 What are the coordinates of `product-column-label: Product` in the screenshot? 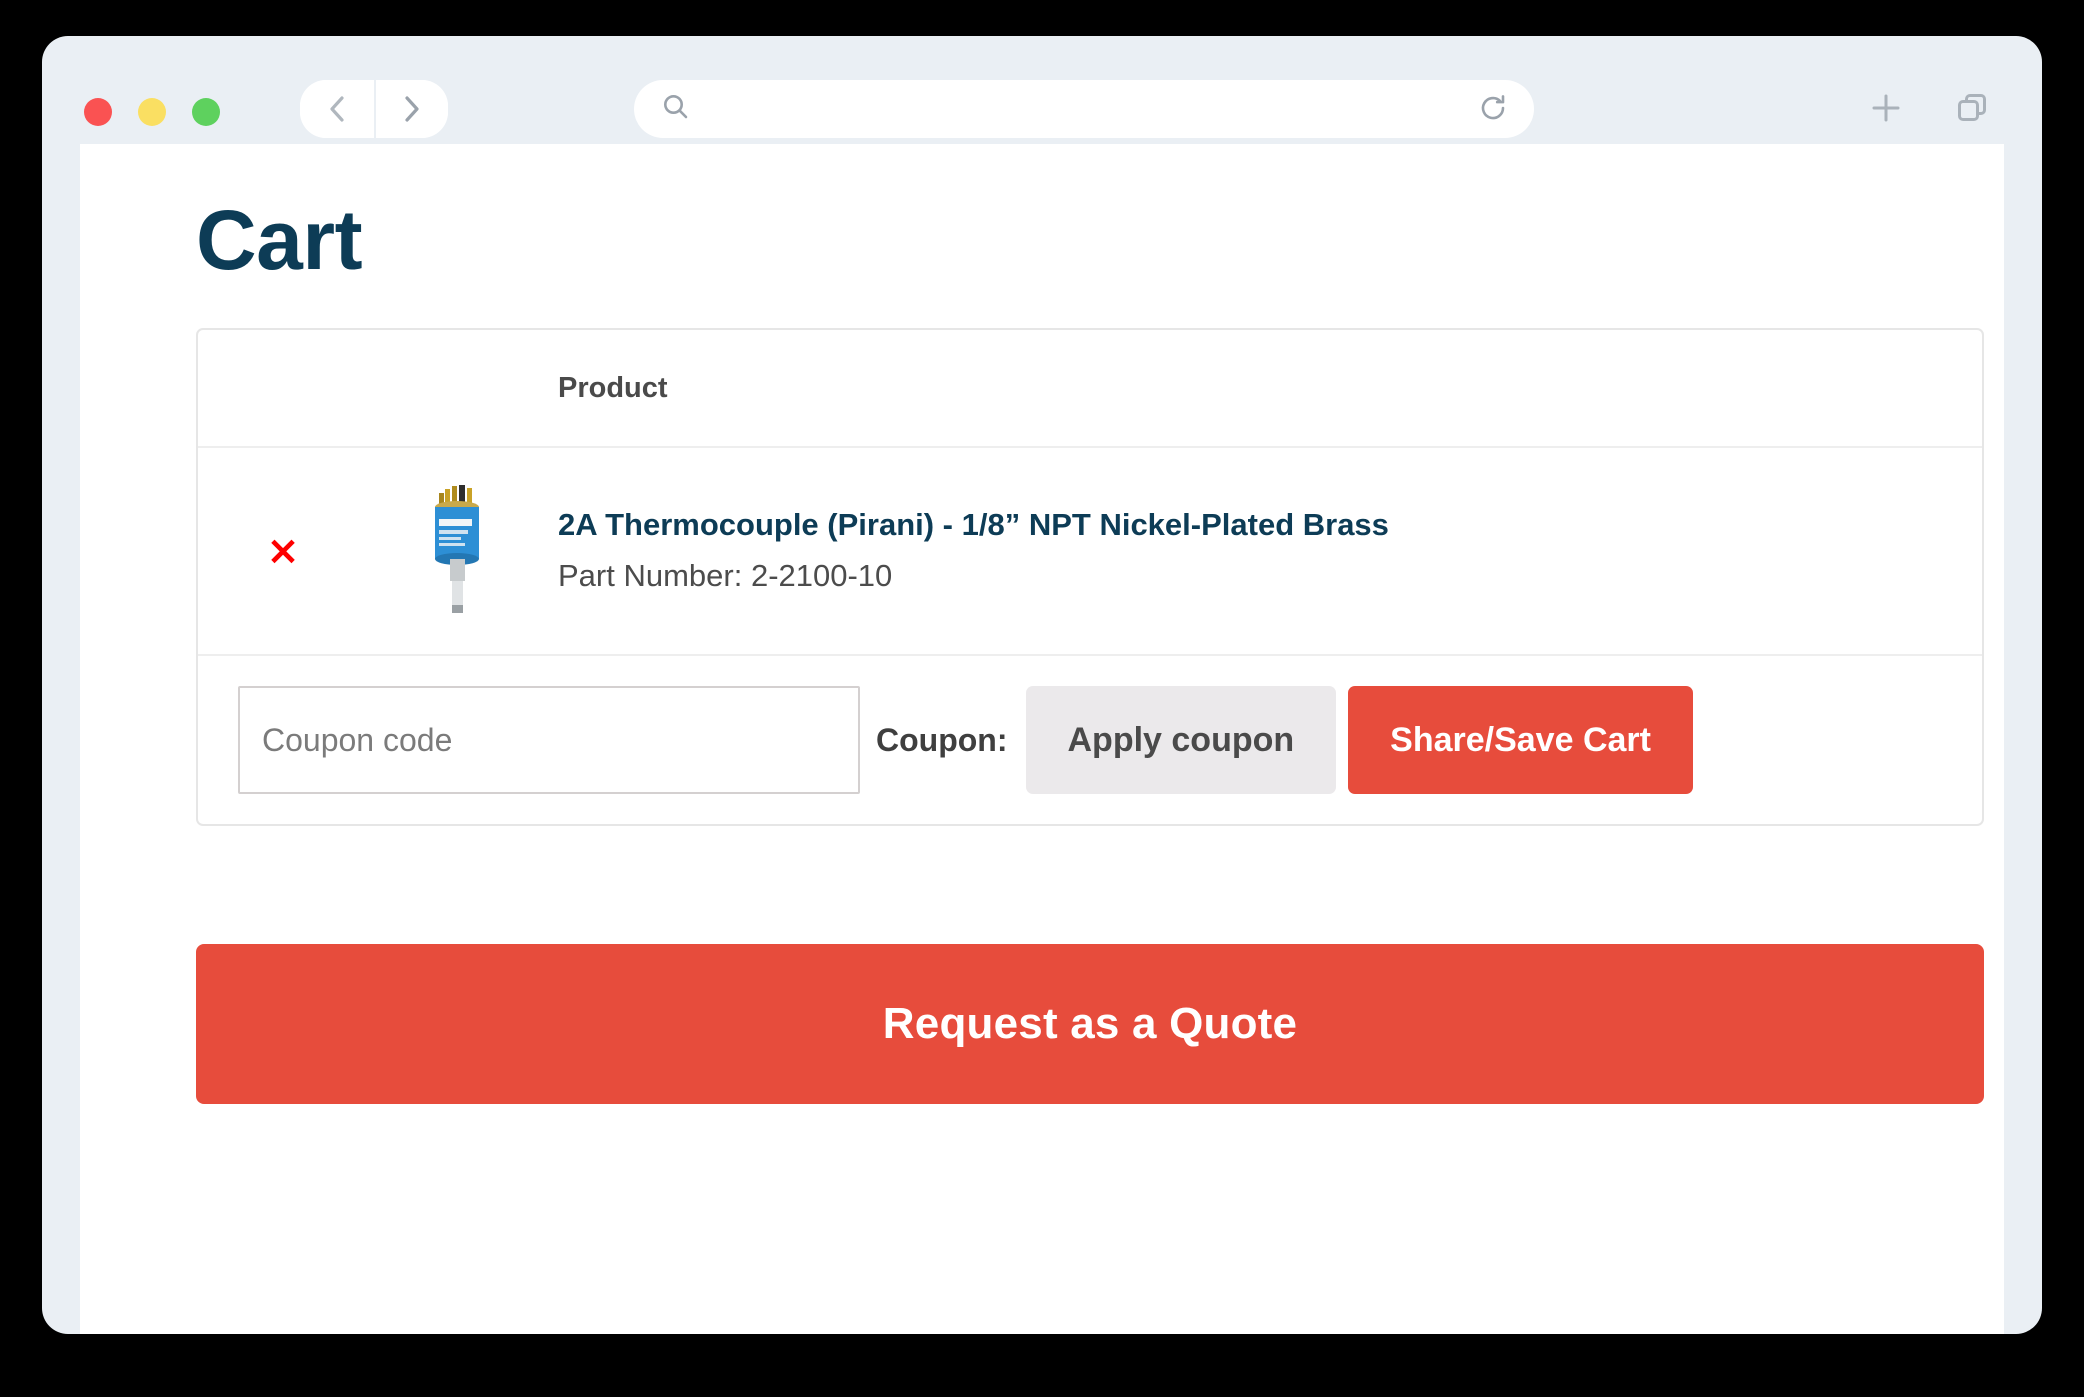 It's located at (613, 387).